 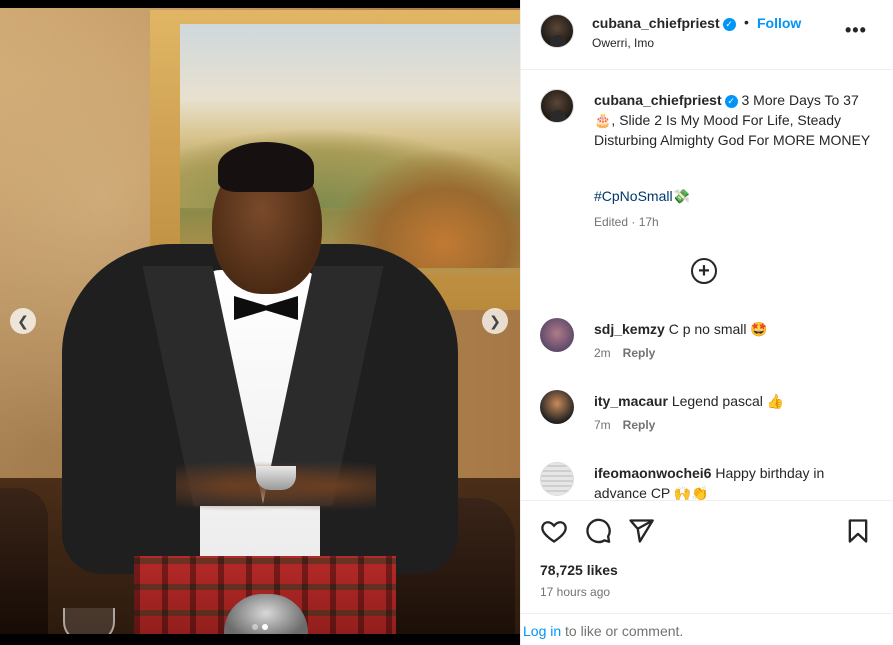 I want to click on comment-text: Legend pascal 👍, so click(x=728, y=401).